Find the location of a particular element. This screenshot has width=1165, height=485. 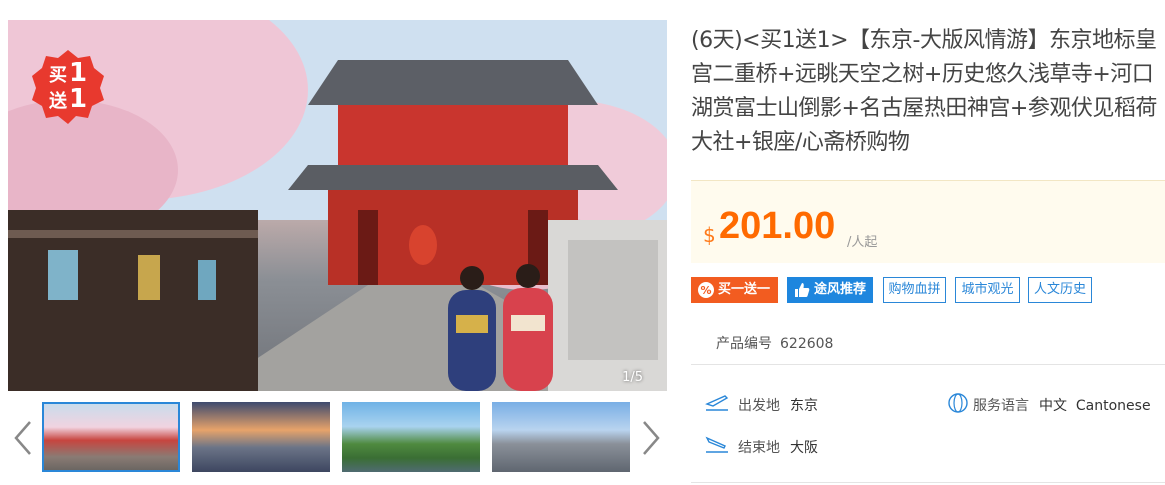

thumbnail-tokyo-skyline is located at coordinates (561, 437).